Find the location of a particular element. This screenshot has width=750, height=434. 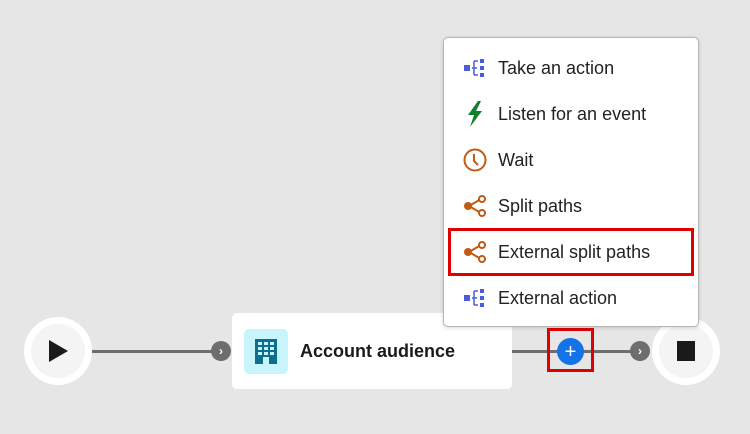

stop-icon is located at coordinates (686, 351).